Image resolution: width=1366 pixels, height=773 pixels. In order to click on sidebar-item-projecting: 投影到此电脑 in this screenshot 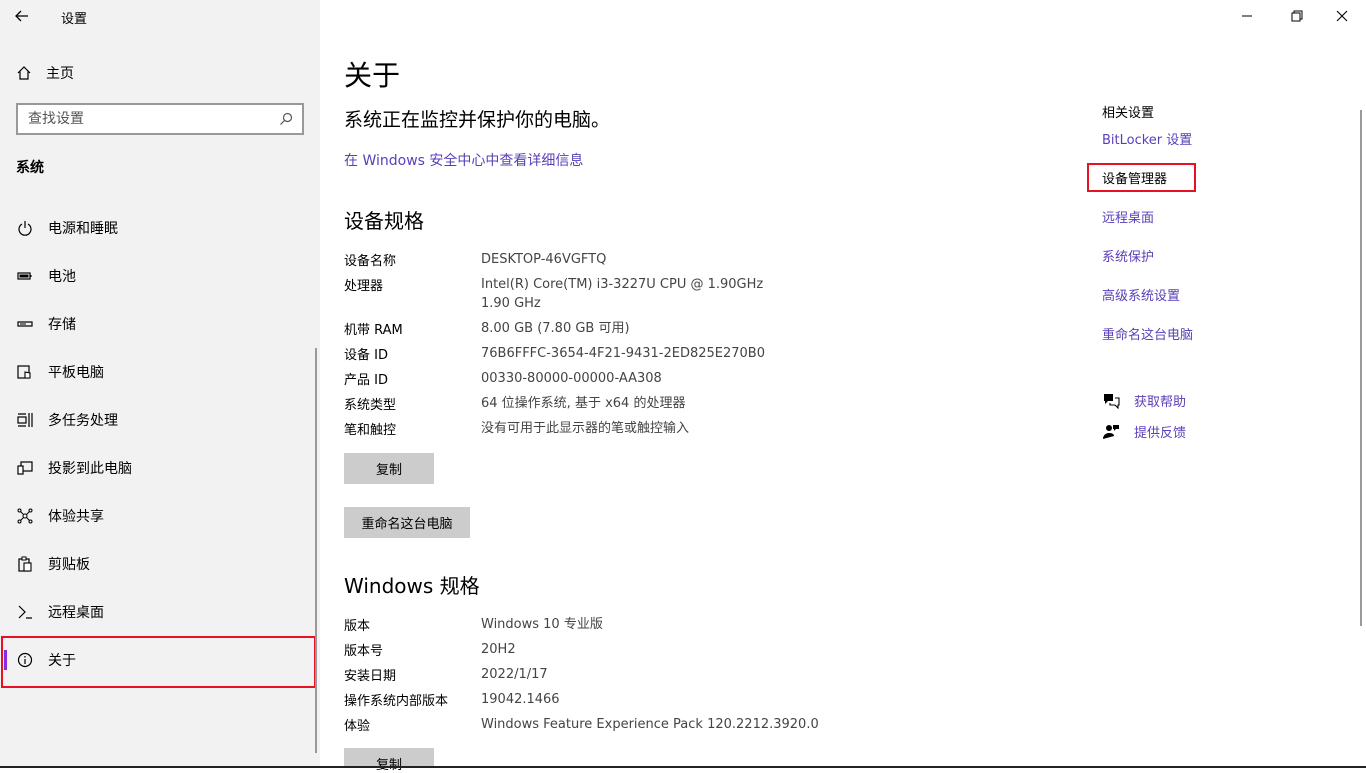, I will do `click(160, 468)`.